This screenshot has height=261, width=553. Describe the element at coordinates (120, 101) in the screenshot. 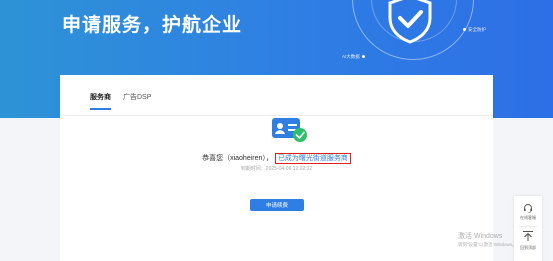

I see `tab-bar: 服务商 广告DSP` at that location.